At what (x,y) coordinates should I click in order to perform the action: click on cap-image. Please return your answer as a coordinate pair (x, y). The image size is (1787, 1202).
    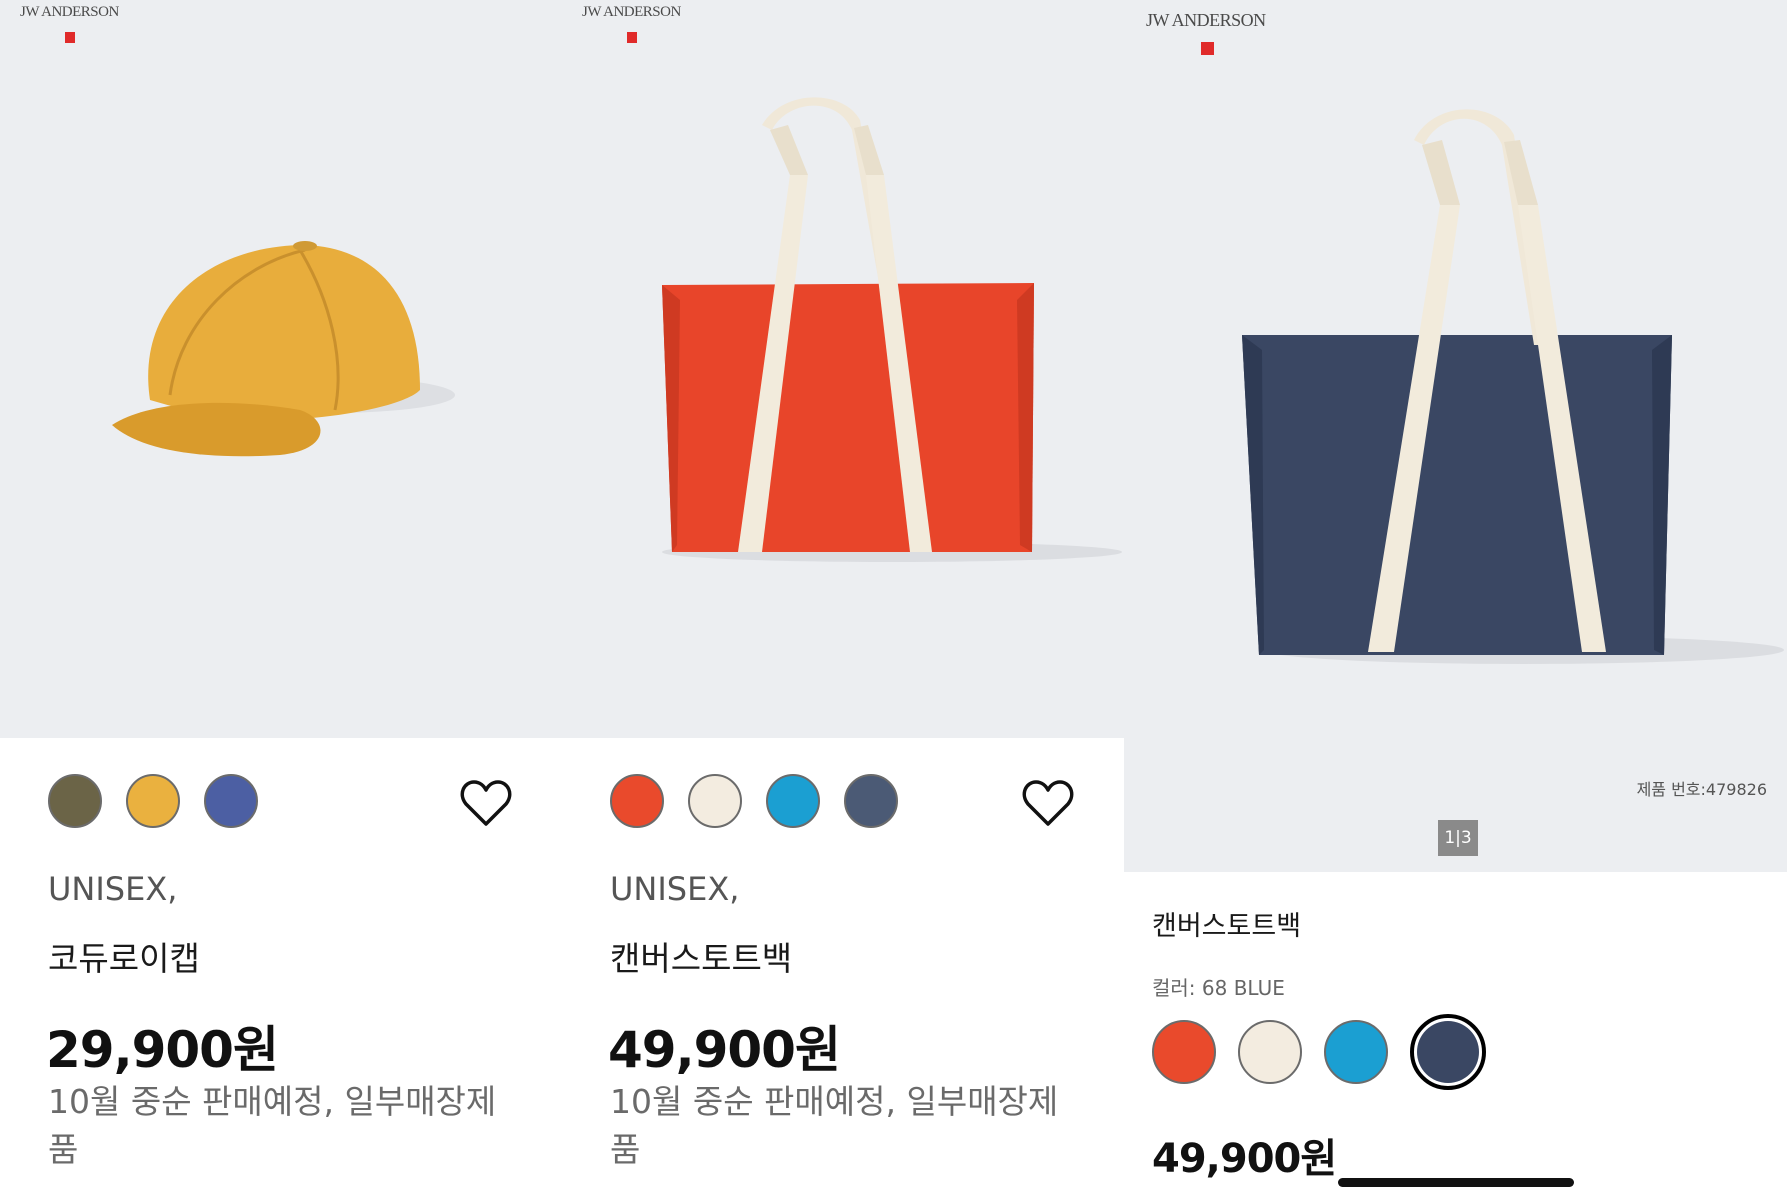
    Looking at the image, I should click on (283, 349).